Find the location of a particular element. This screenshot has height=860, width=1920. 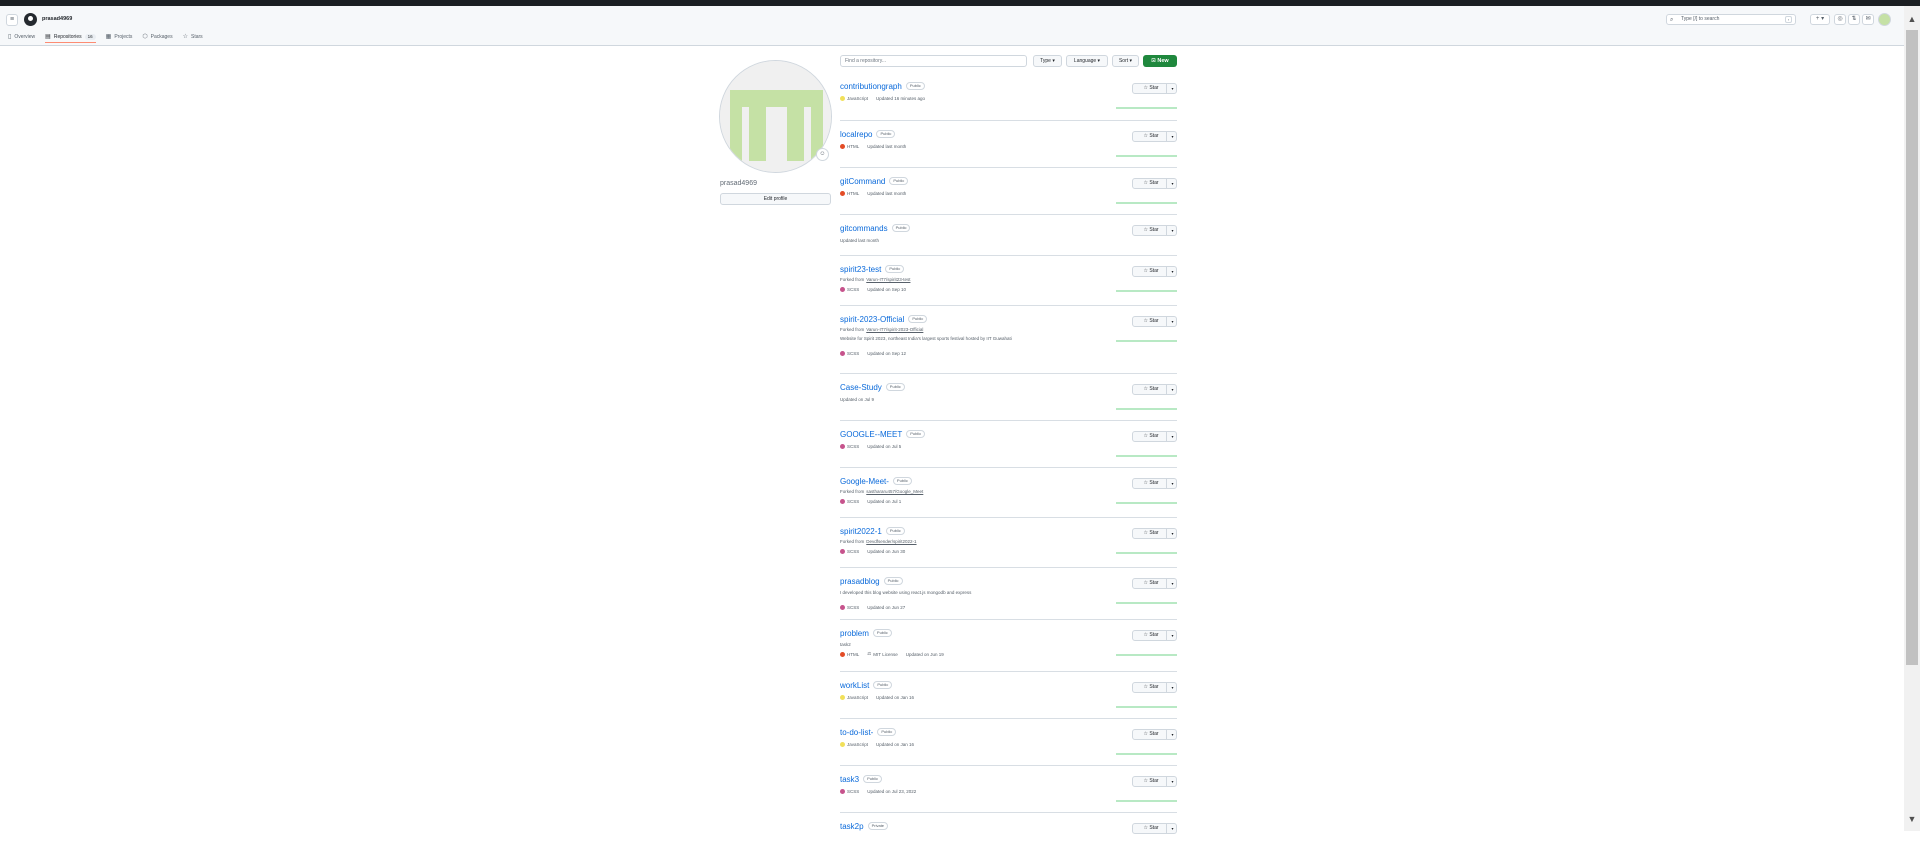

github-logo-icon is located at coordinates (30, 19).